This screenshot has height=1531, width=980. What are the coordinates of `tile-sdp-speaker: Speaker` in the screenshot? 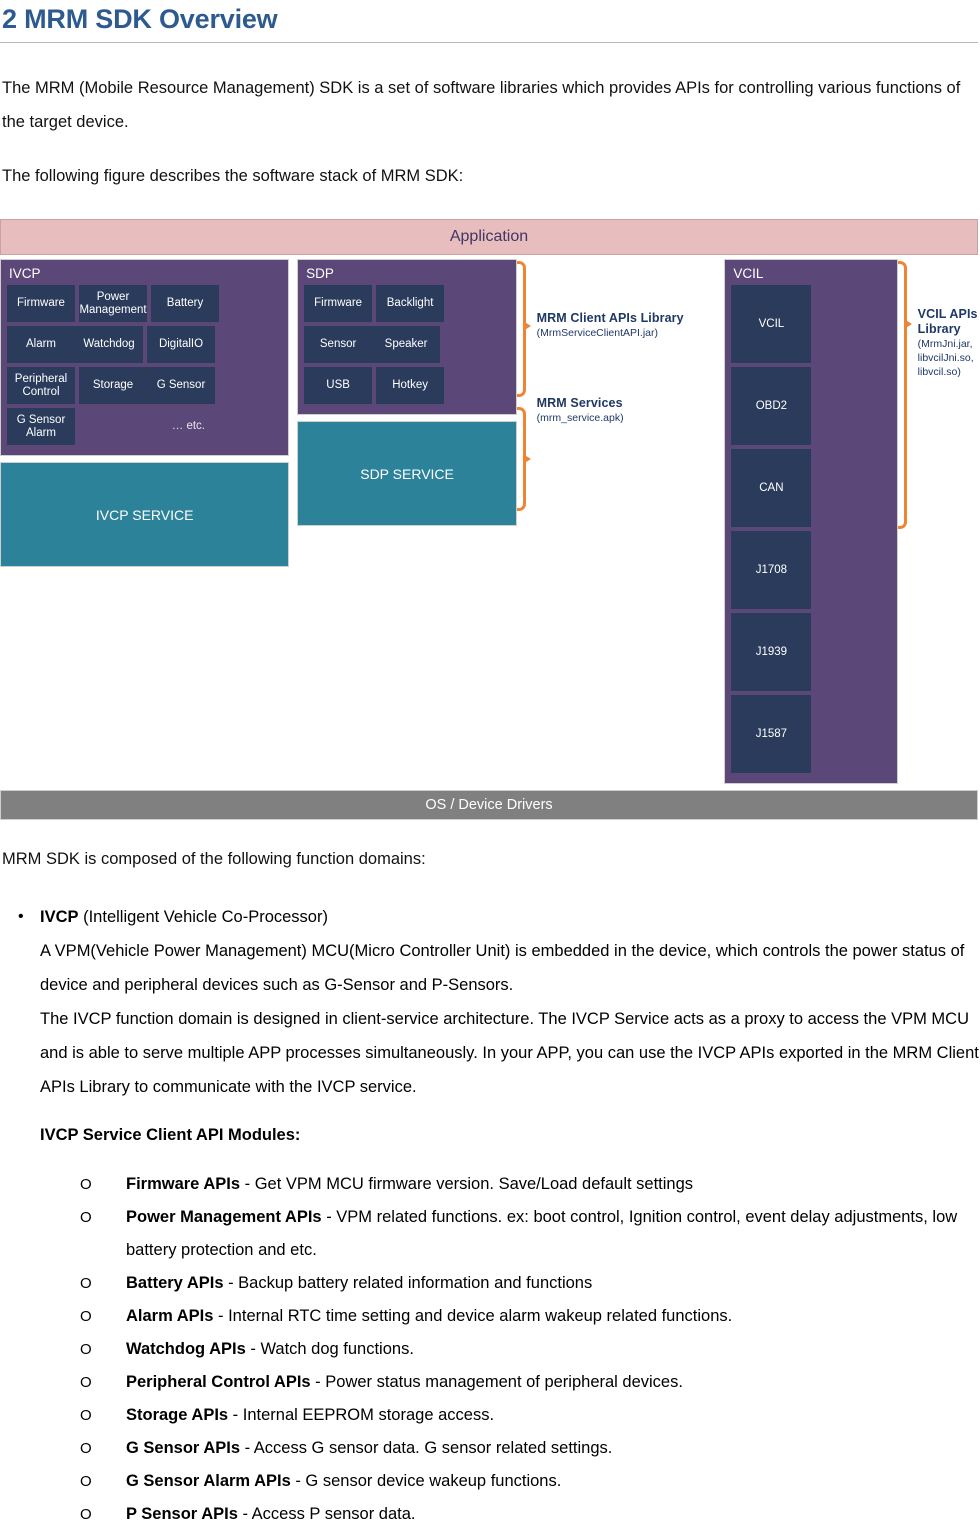 It's located at (406, 344).